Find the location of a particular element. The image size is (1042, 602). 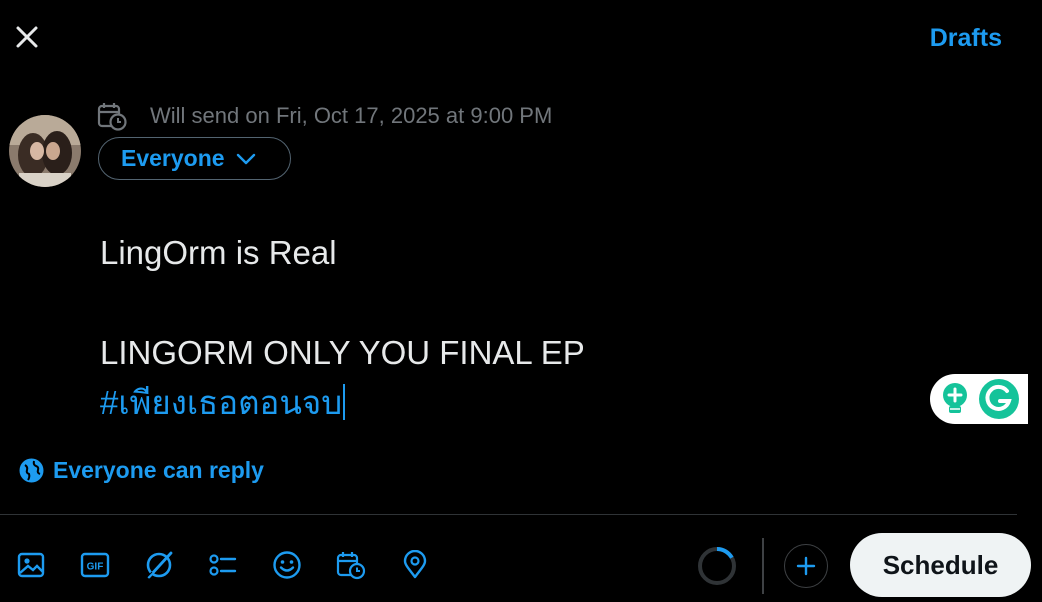

compose-toolbar: GIF is located at coordinates (238, 565).